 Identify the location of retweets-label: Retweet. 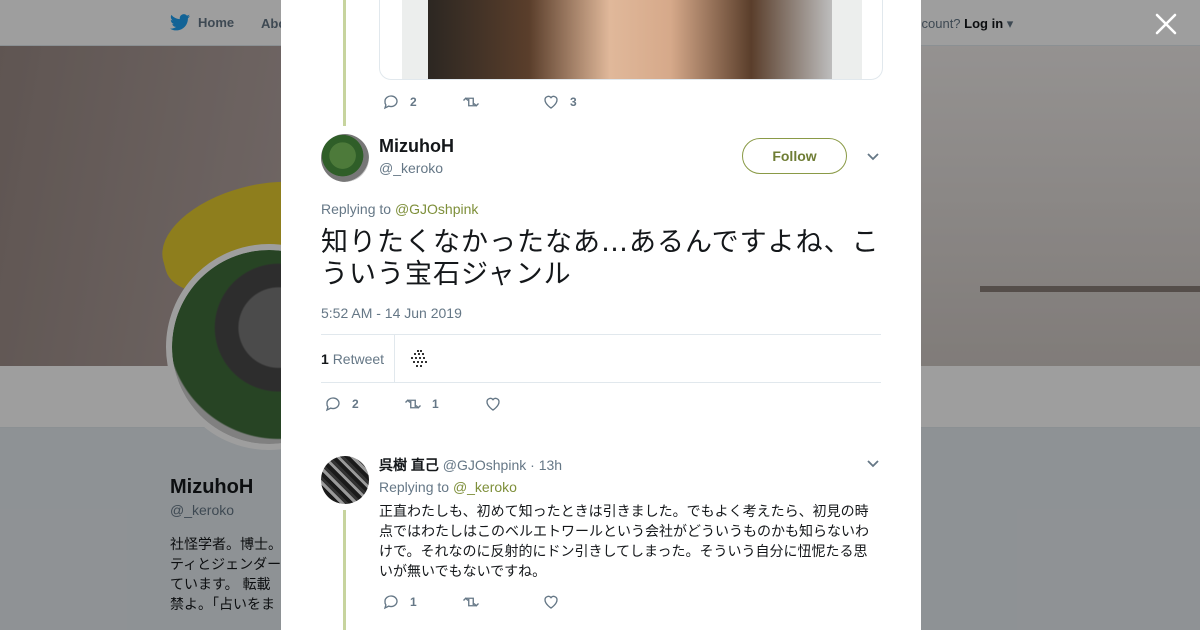
(358, 359).